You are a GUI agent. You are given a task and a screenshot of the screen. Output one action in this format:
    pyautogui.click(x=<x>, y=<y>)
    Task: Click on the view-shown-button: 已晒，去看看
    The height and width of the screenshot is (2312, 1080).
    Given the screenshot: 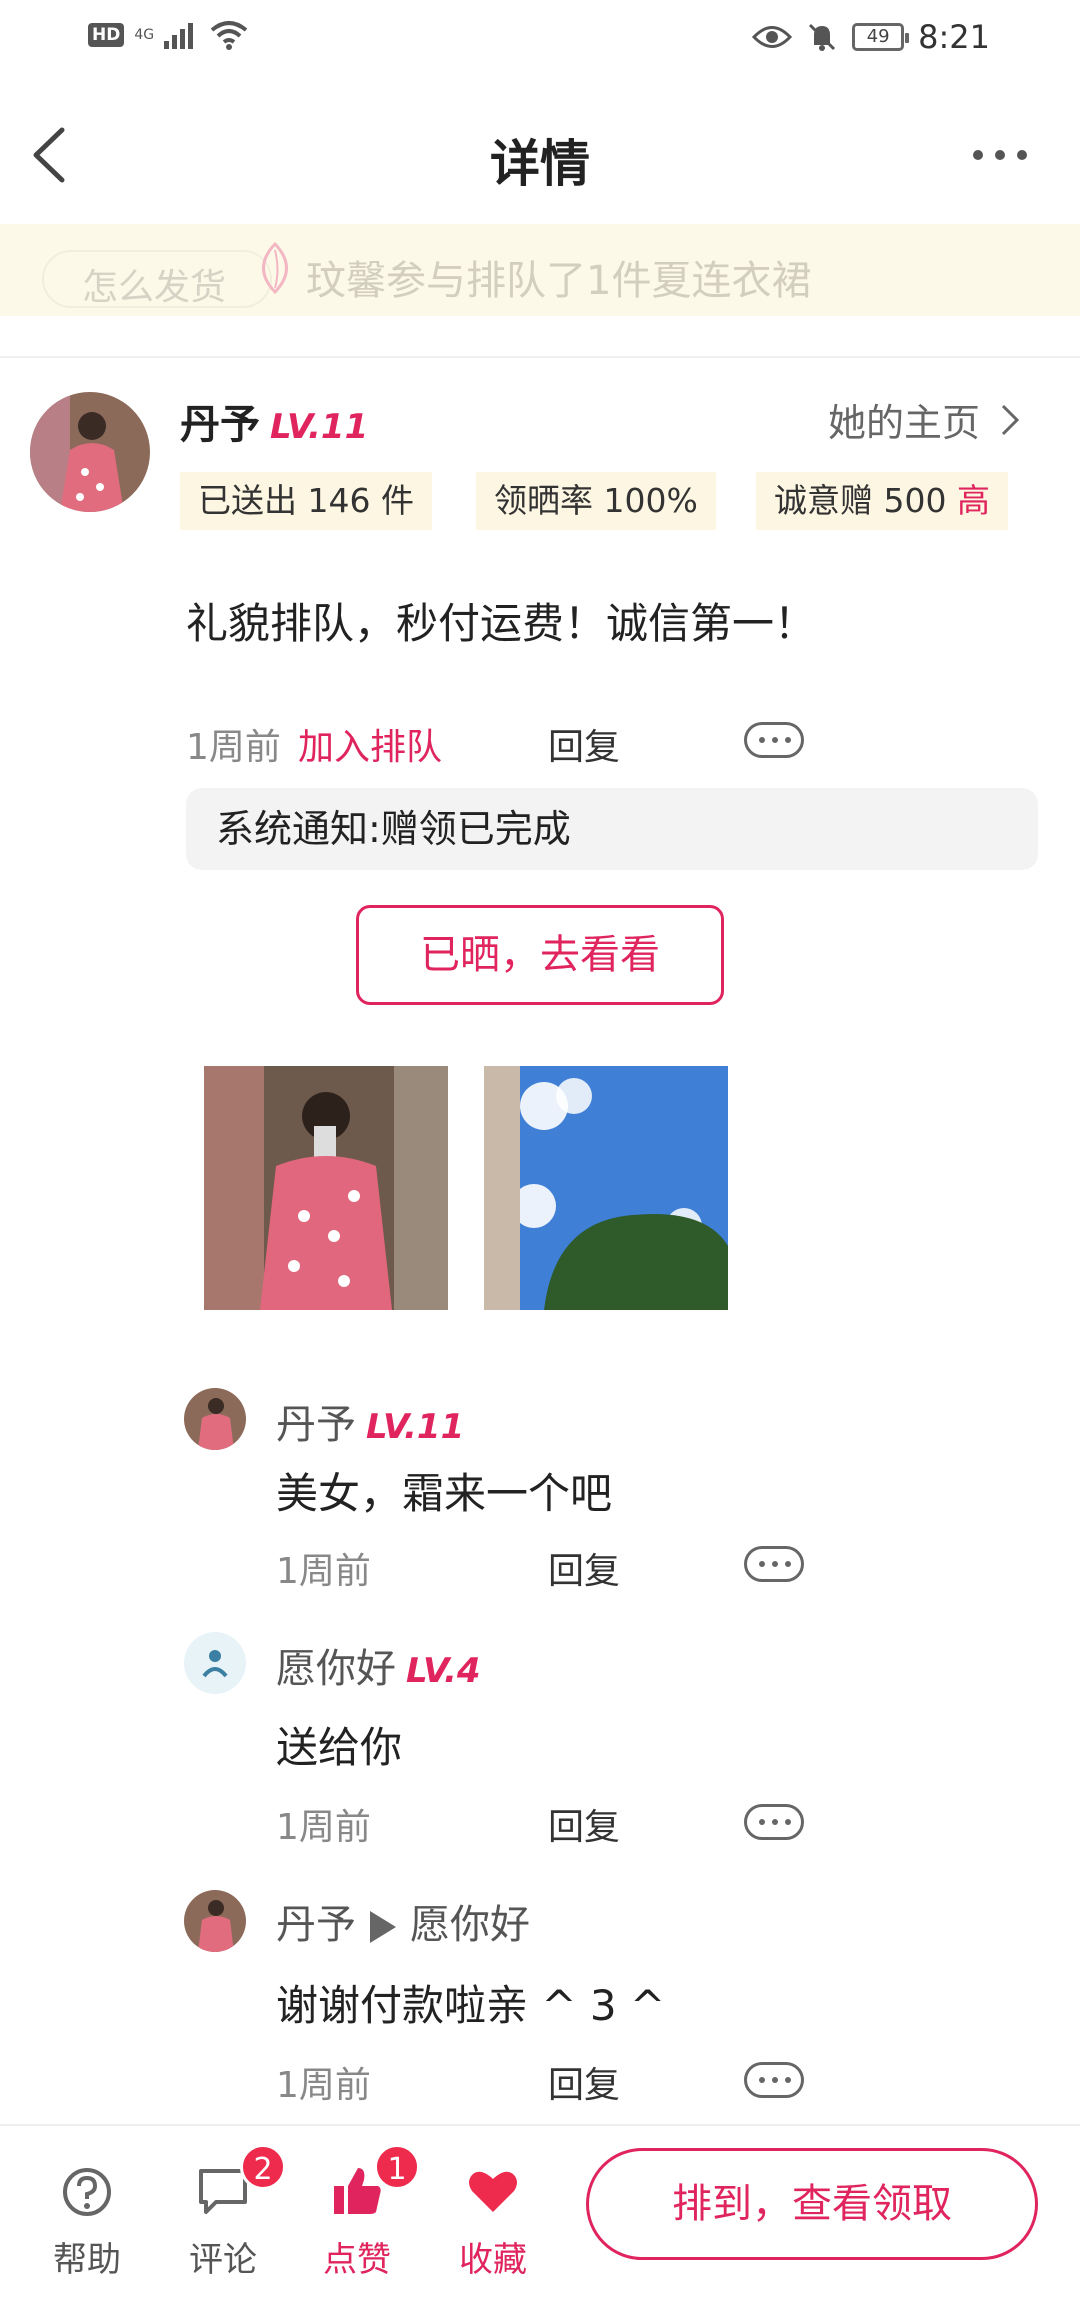 What is the action you would take?
    pyautogui.click(x=540, y=955)
    